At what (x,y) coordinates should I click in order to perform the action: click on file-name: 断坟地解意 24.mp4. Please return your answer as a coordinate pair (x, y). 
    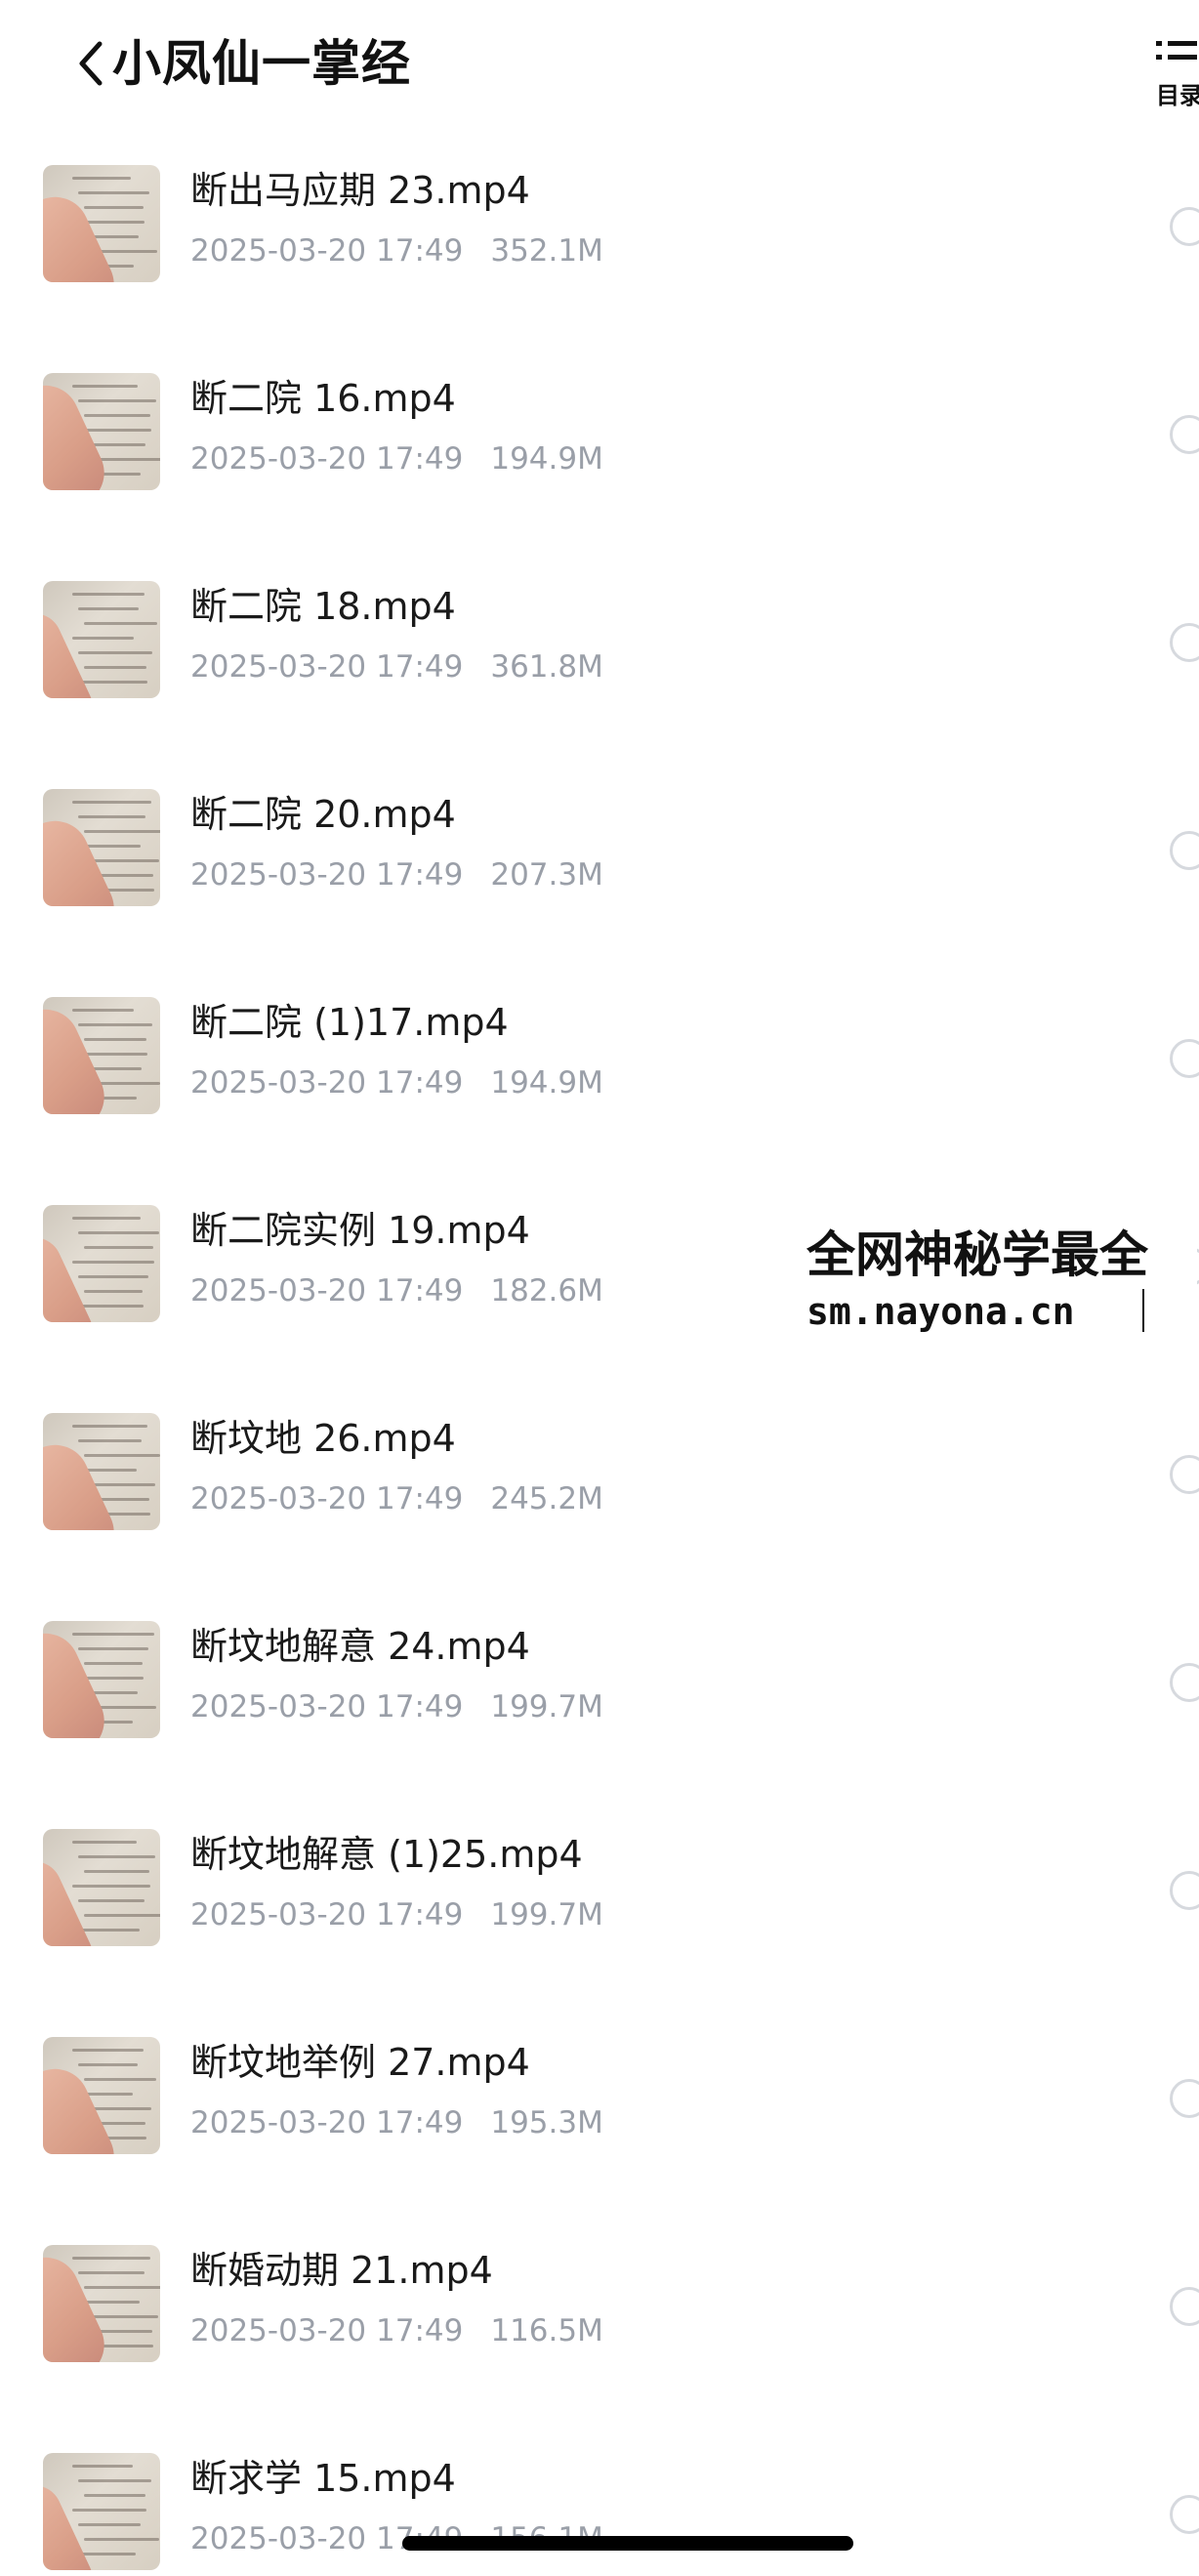
    Looking at the image, I should click on (360, 1646).